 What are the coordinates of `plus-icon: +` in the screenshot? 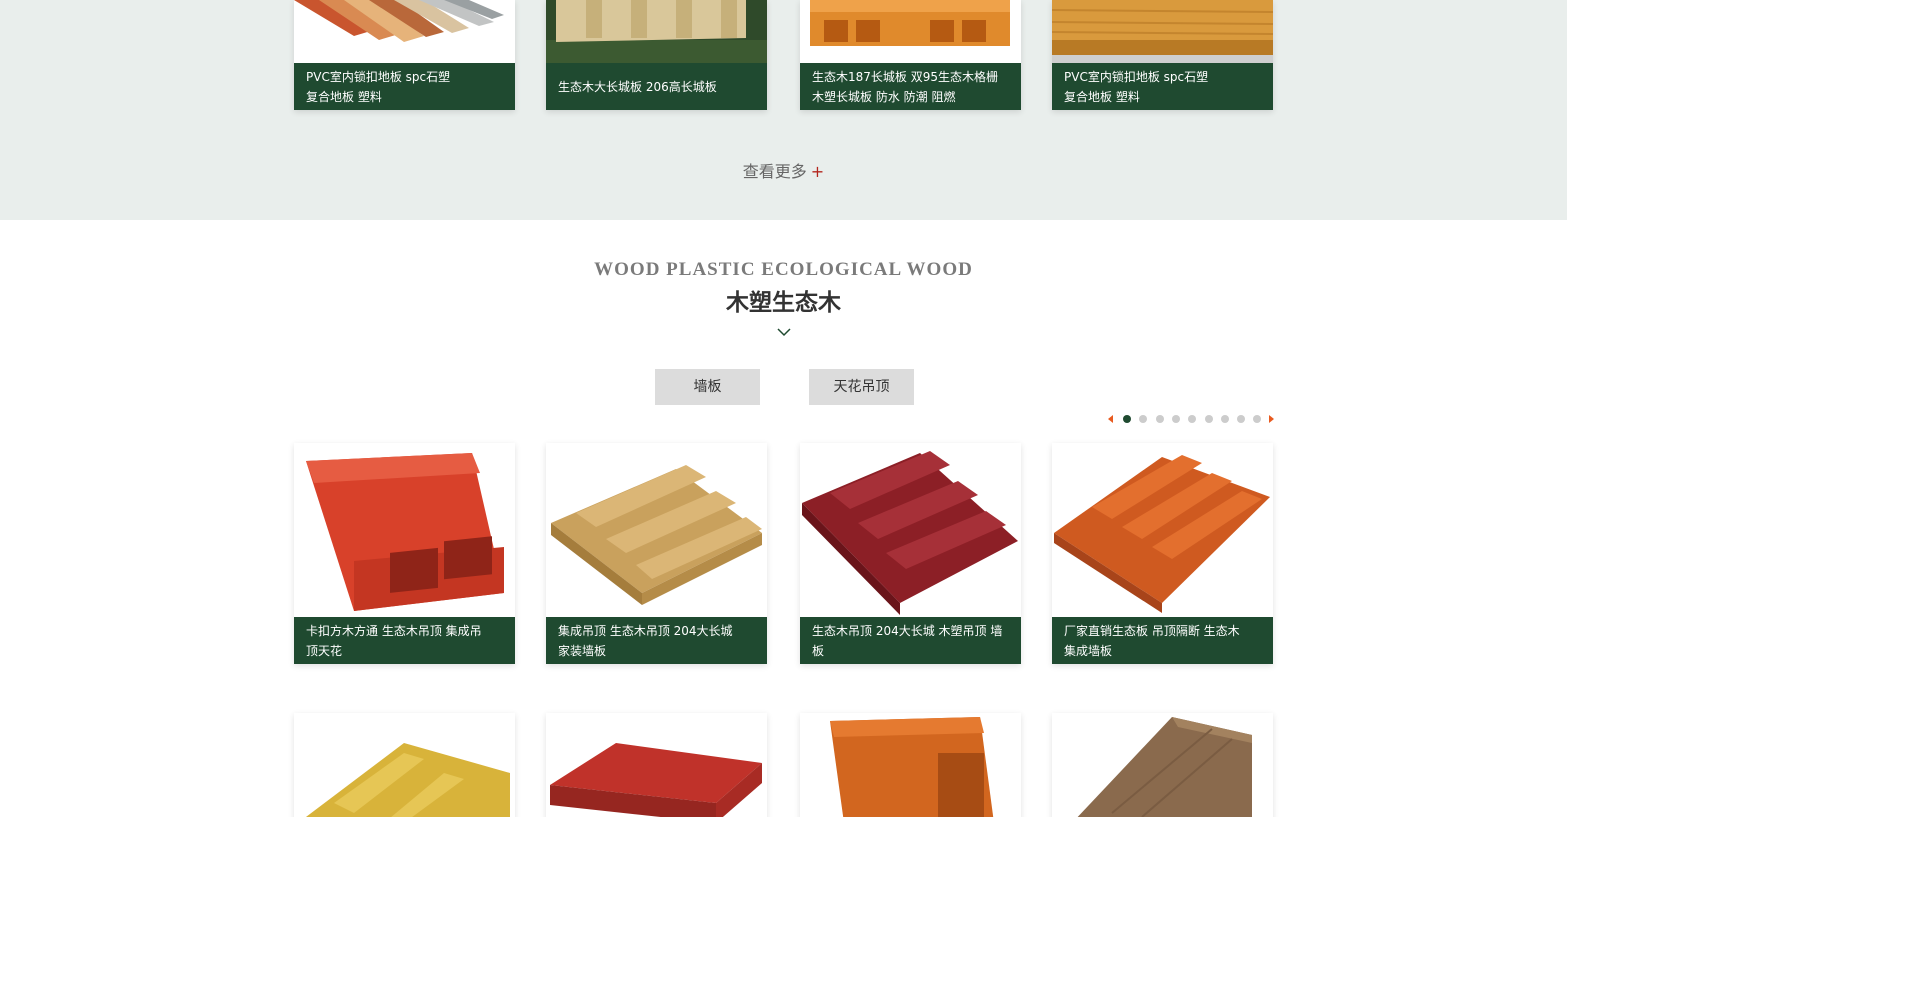 It's located at (817, 171).